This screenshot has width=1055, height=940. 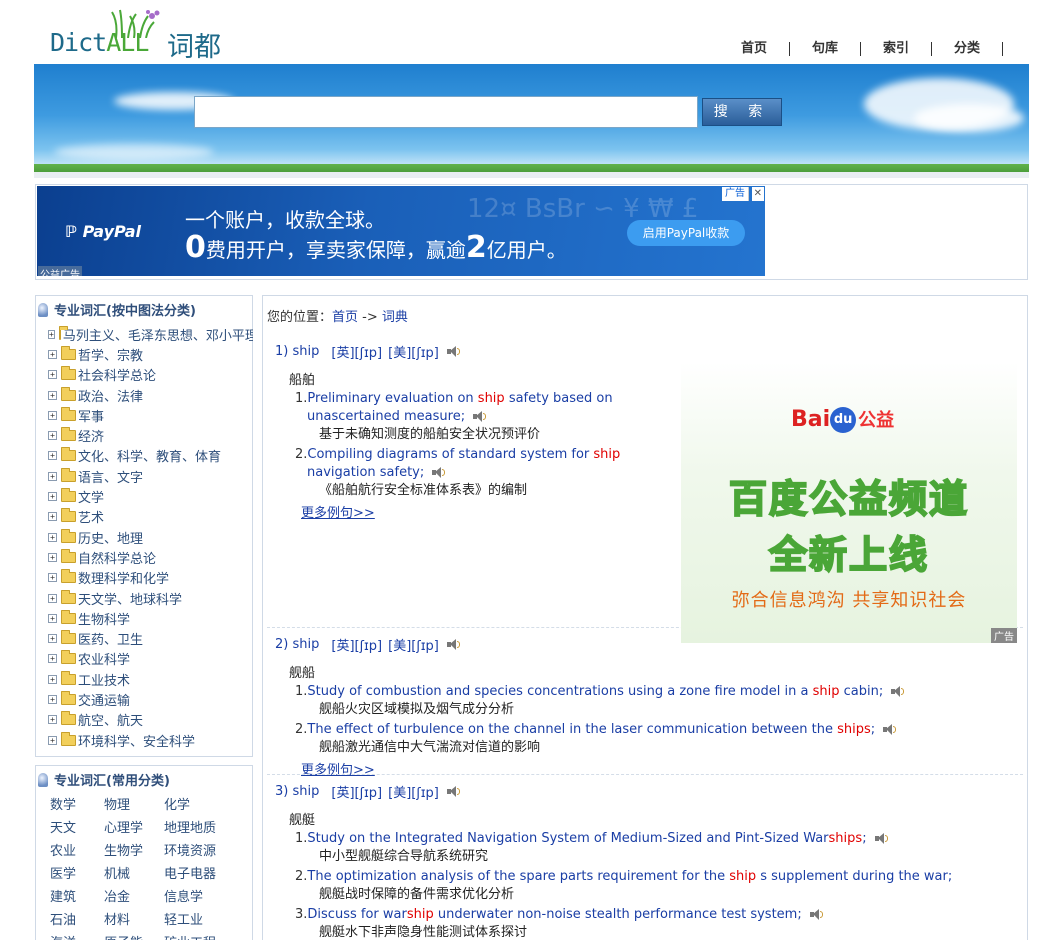 I want to click on category-link: 机械, so click(x=134, y=874).